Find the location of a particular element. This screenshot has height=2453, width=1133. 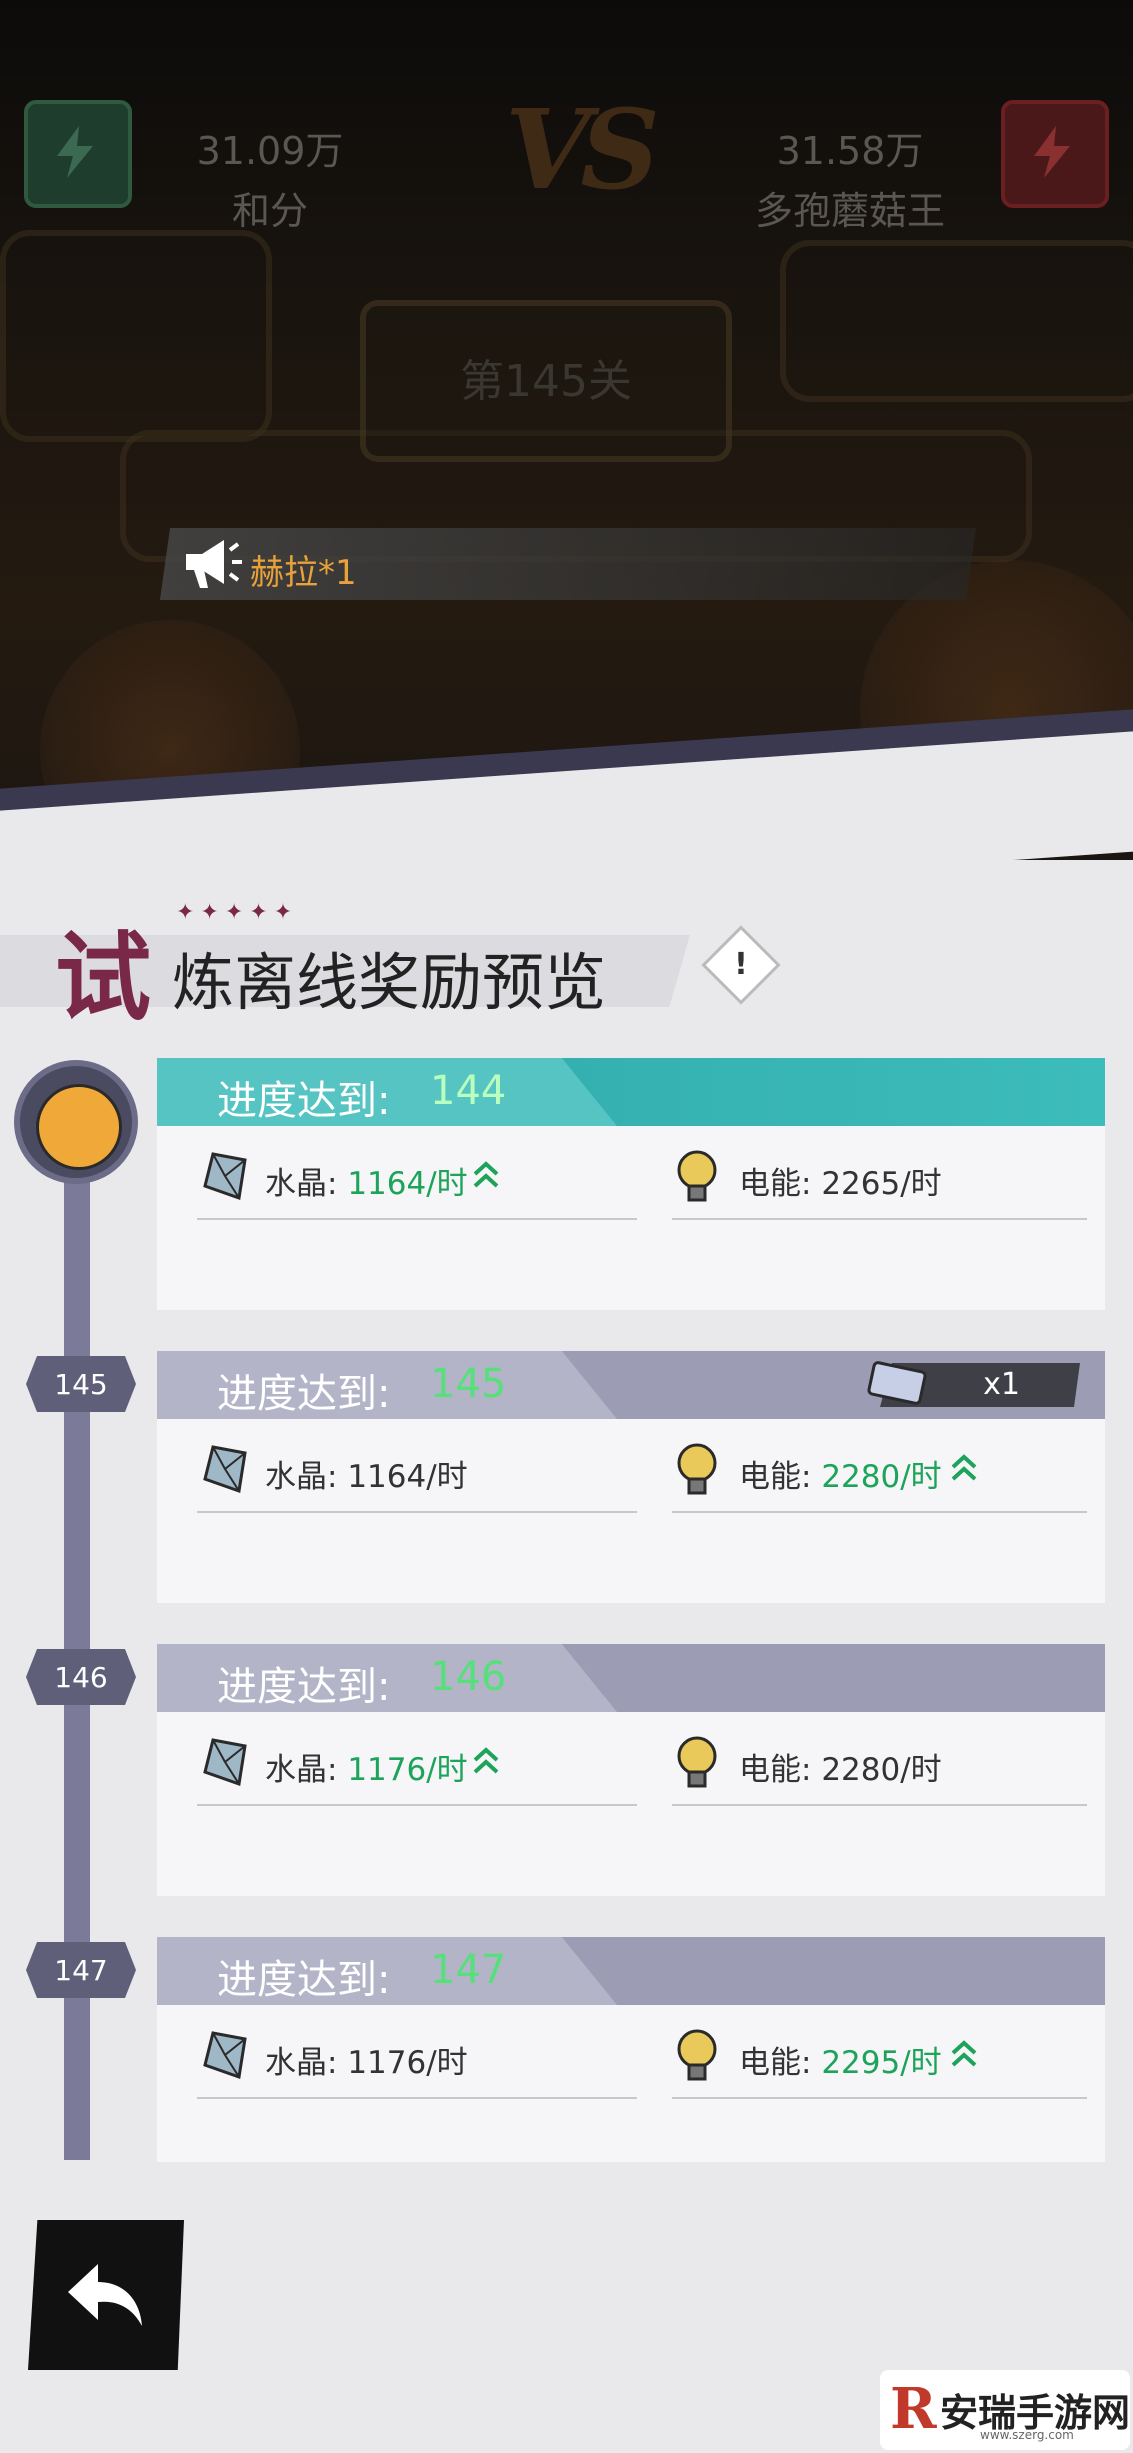

megaphone-icon is located at coordinates (214, 564).